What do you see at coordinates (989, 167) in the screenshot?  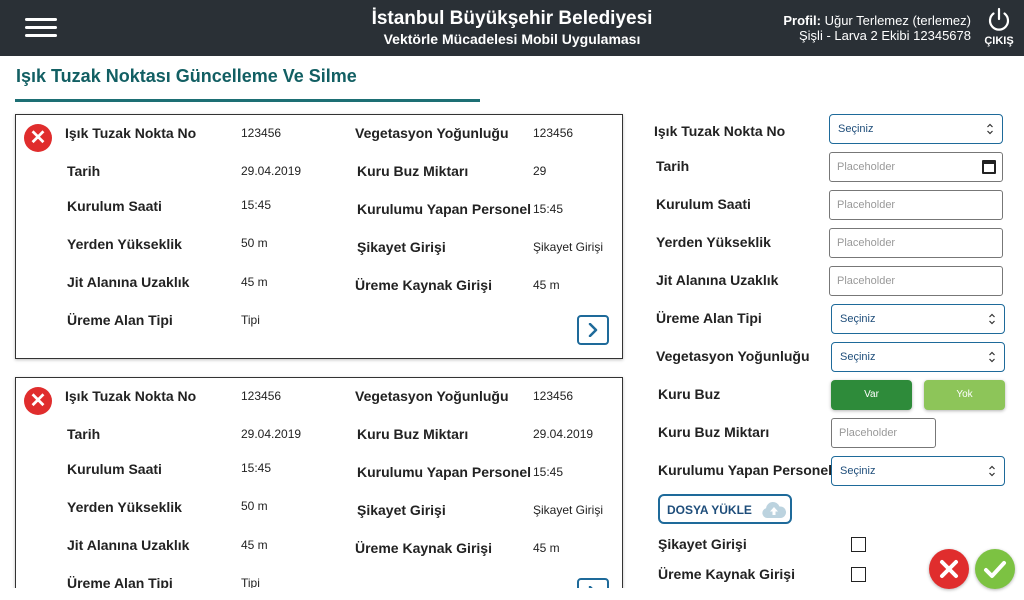 I see `calendar-icon` at bounding box center [989, 167].